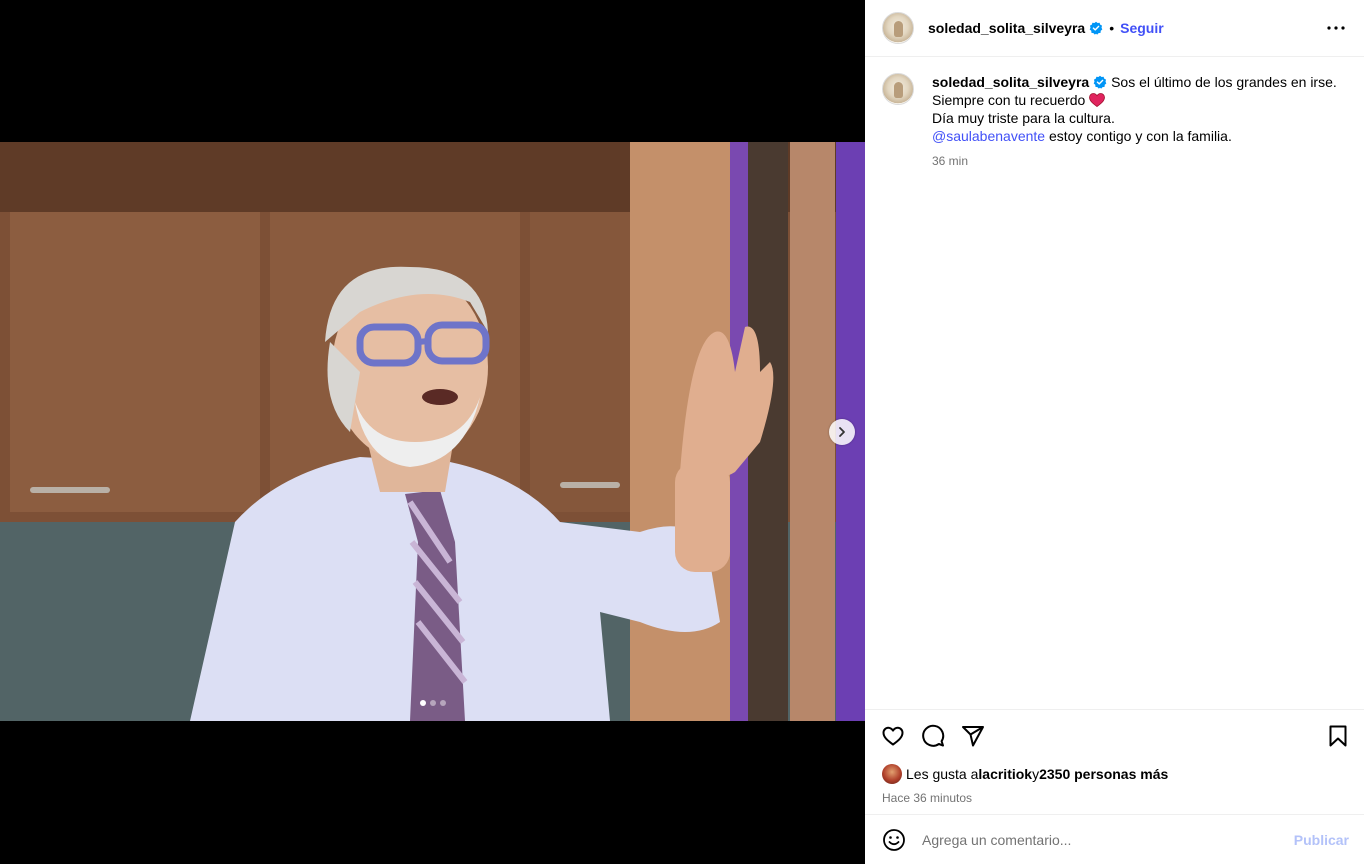 This screenshot has height=864, width=1364. Describe the element at coordinates (1005, 774) in the screenshot. I see `liker-username: lacritiok` at that location.